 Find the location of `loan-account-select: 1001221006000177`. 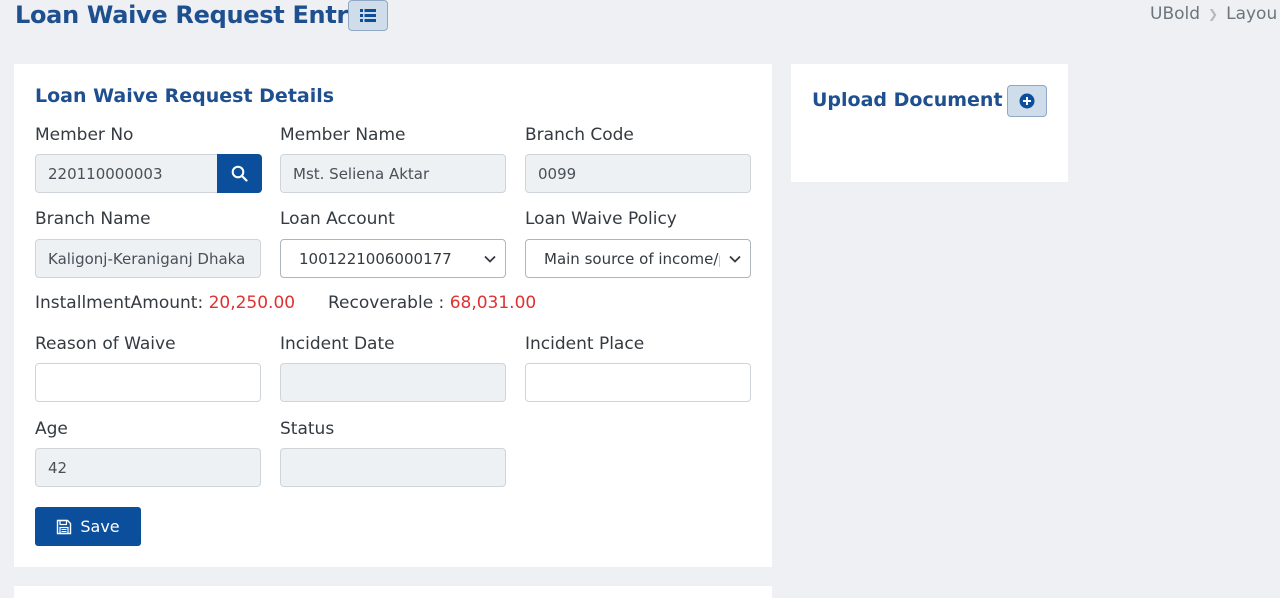

loan-account-select: 1001221006000177 is located at coordinates (393, 258).